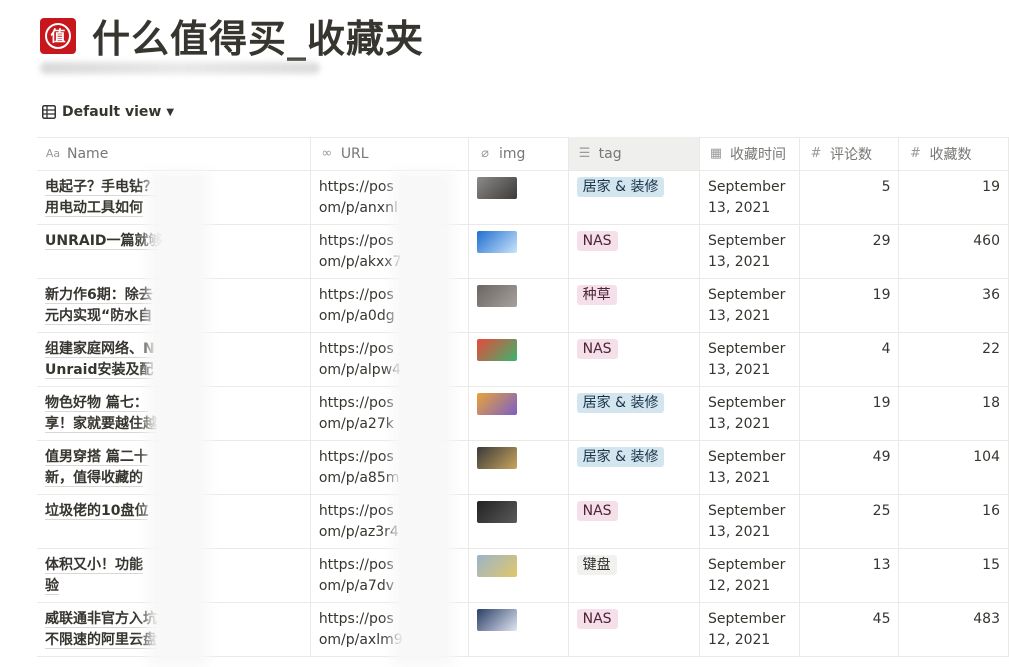  I want to click on row-name: 电起子？手电钻？ 用电动工具如何, so click(101, 198).